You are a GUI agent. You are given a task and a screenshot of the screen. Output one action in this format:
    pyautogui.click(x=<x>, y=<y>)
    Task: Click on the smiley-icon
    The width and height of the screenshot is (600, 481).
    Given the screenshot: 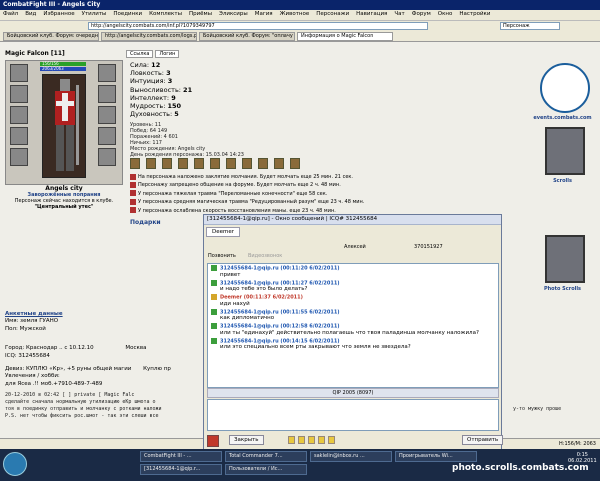 What is the action you would take?
    pyautogui.click(x=291, y=440)
    